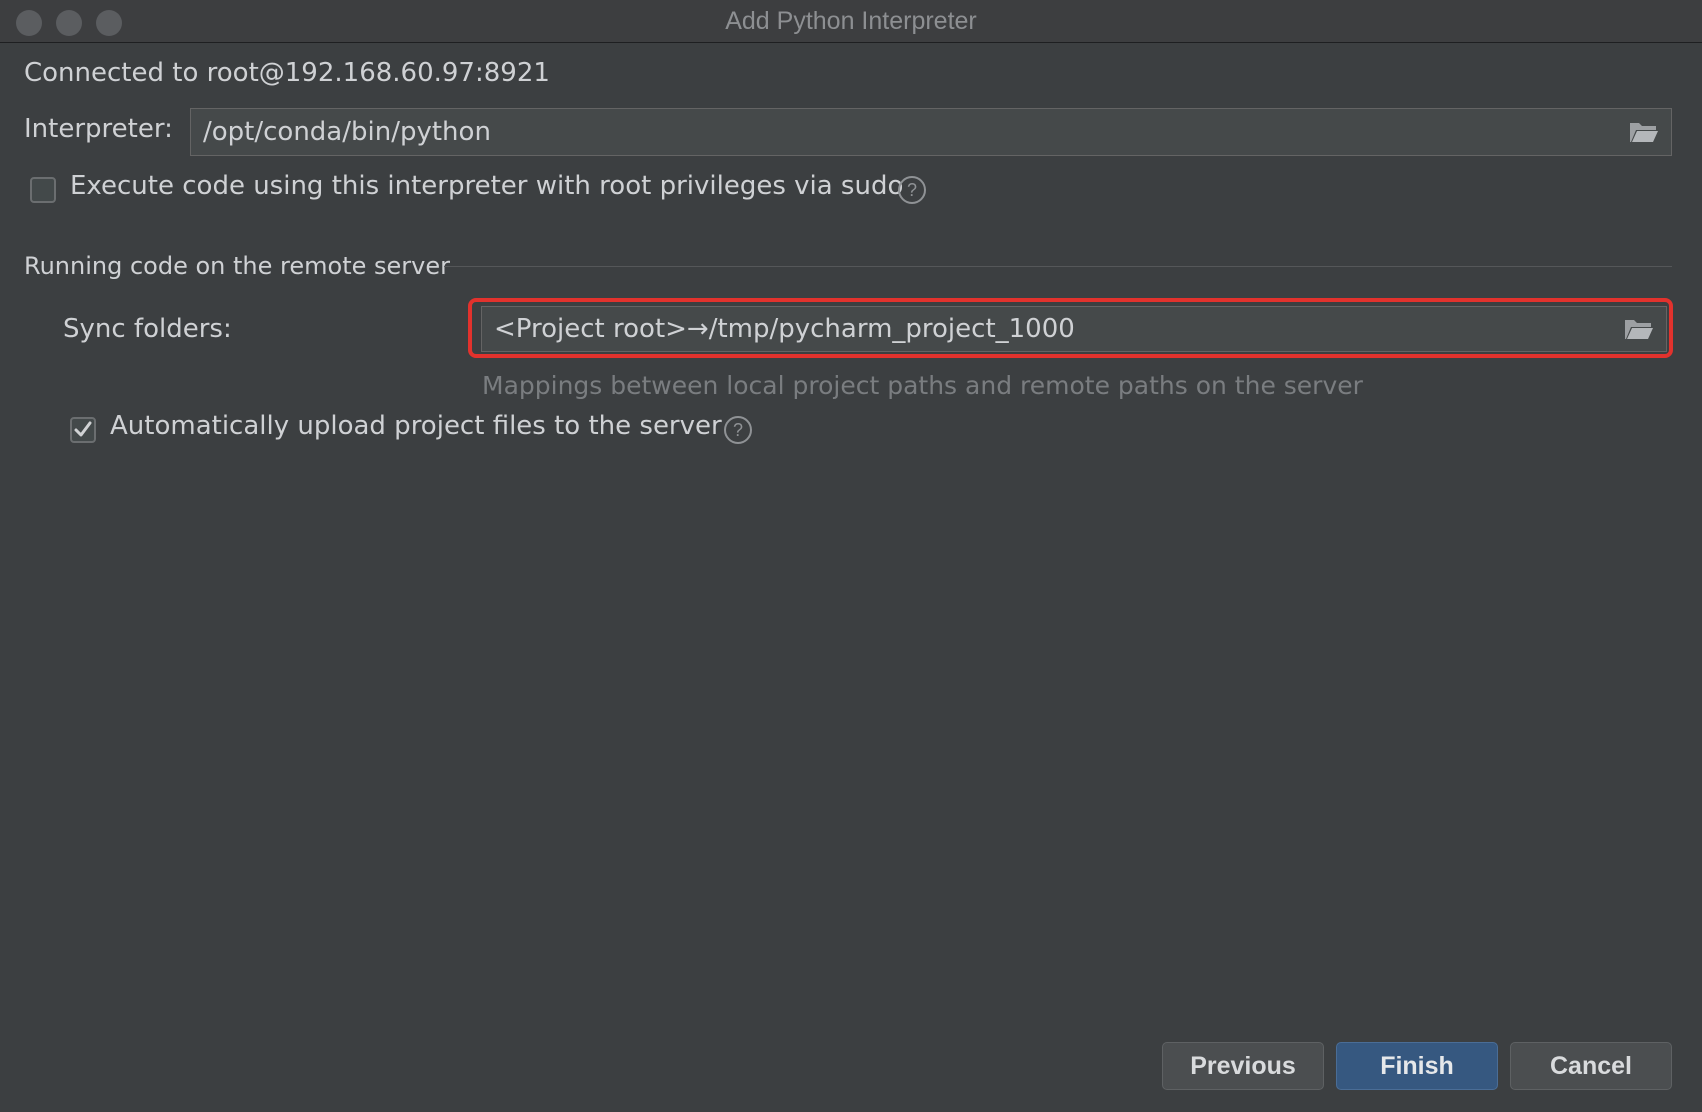 The height and width of the screenshot is (1112, 1702). I want to click on remote-section-title: Running code on the remote server, so click(237, 266).